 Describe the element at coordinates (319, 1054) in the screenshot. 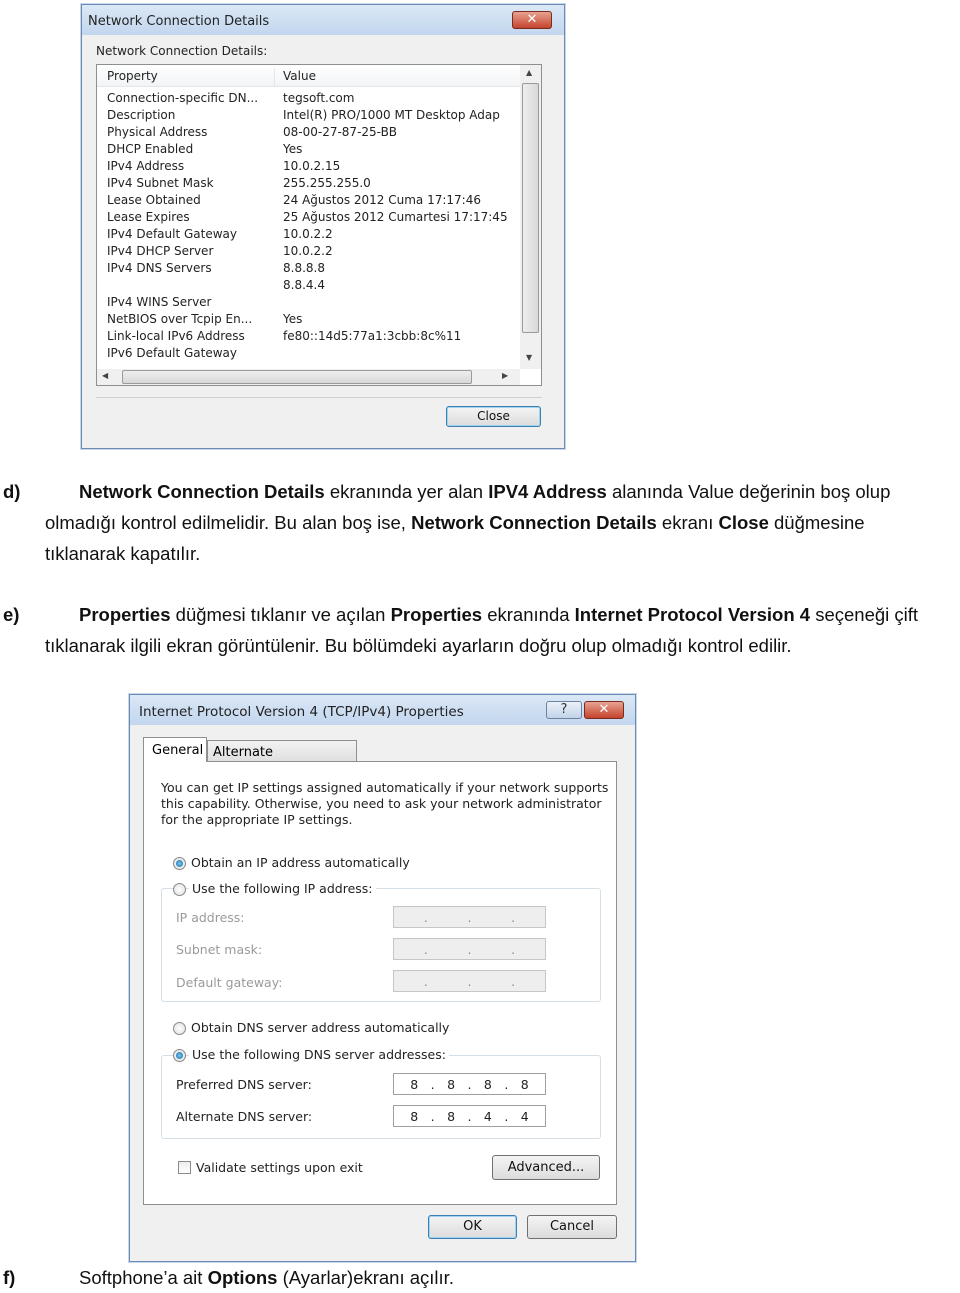

I see `radio-use-following-dns-label: Use the following DNS server addresses:` at that location.